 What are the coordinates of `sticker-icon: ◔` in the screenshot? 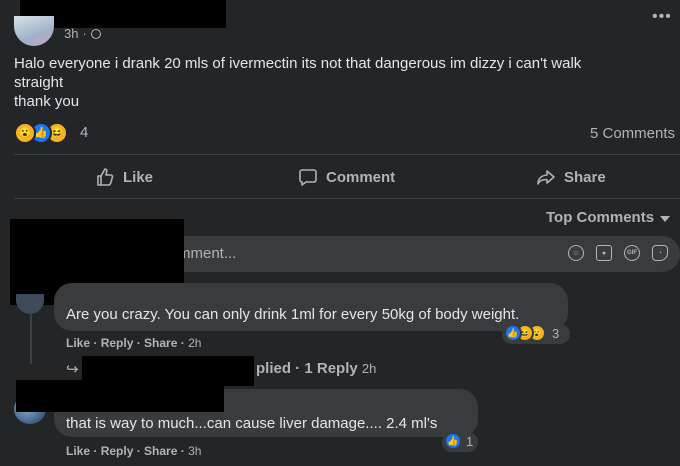 It's located at (660, 253).